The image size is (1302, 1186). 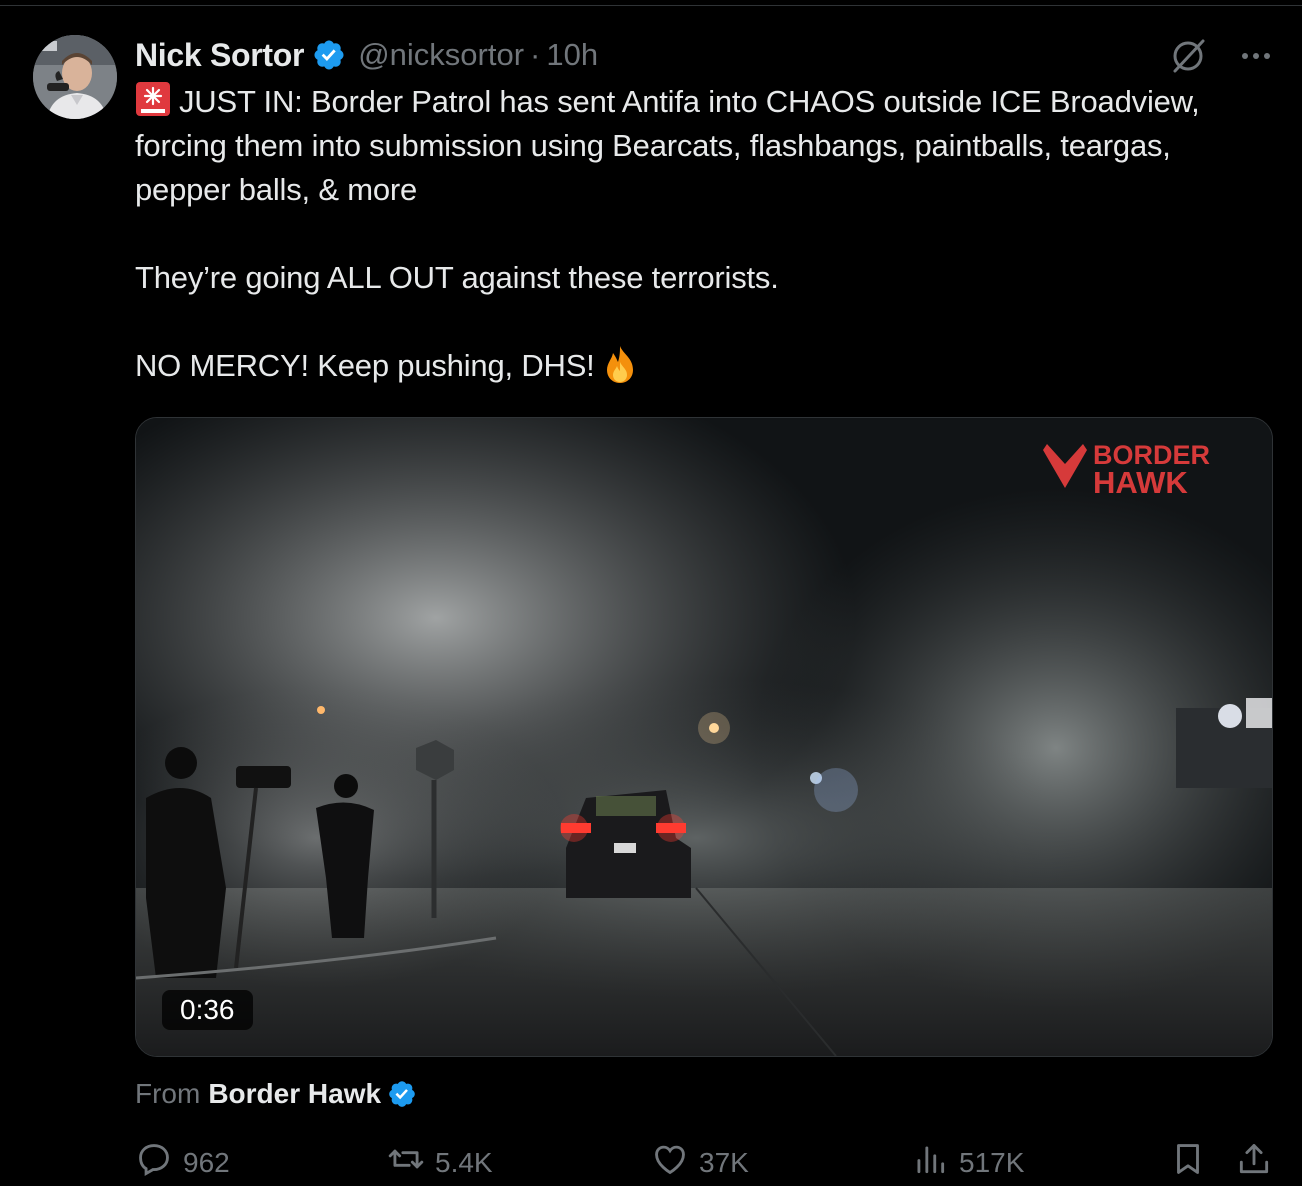 I want to click on like-count: 37K, so click(x=724, y=1162).